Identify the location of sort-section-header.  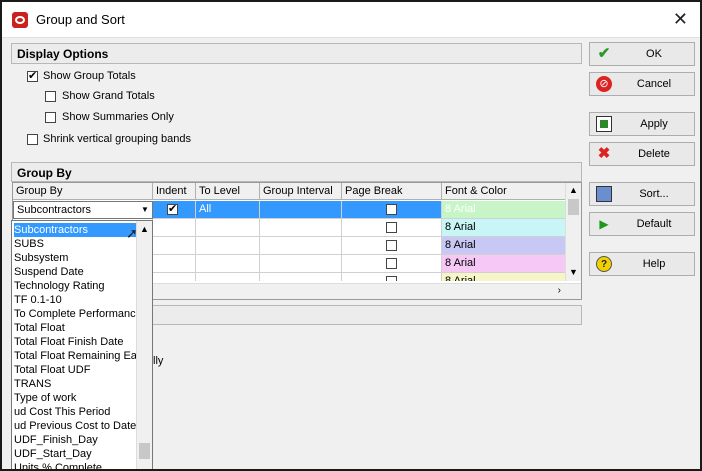
(367, 315).